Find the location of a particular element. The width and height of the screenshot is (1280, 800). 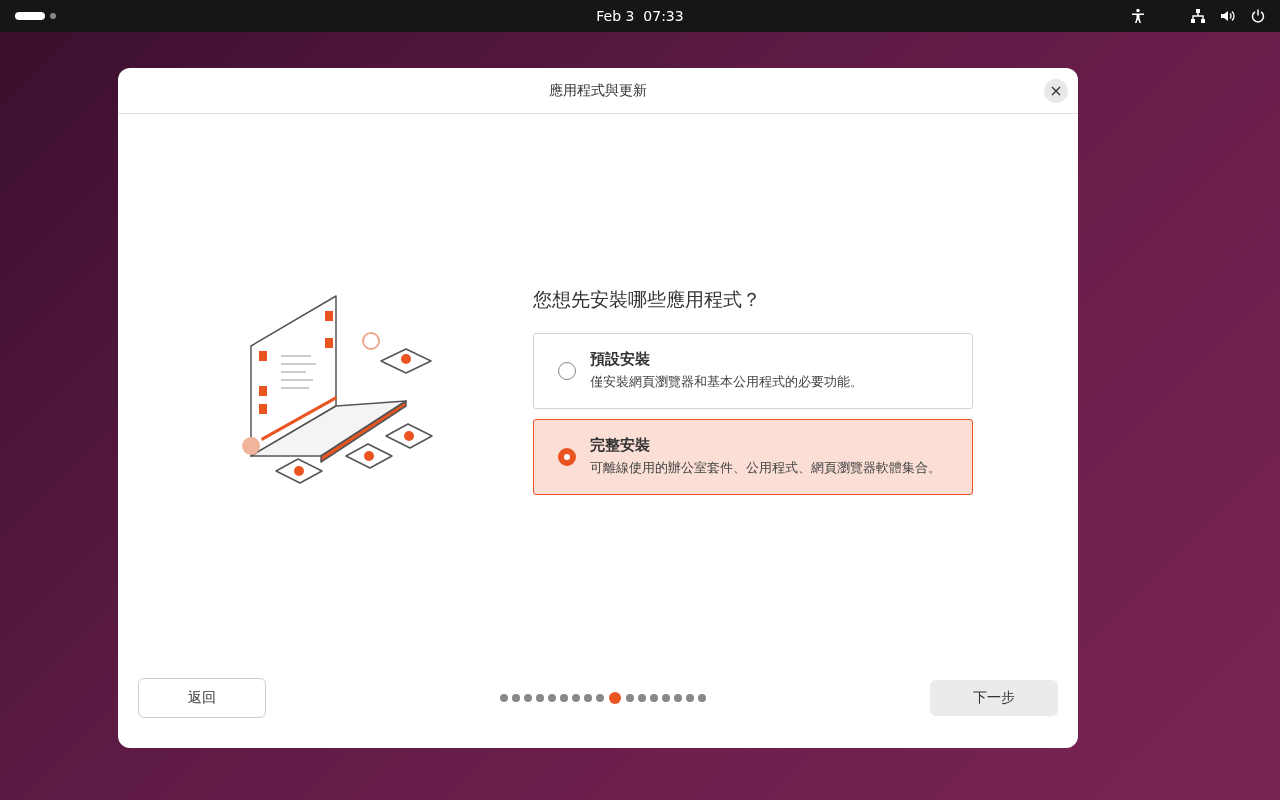

power-icon is located at coordinates (1258, 16).